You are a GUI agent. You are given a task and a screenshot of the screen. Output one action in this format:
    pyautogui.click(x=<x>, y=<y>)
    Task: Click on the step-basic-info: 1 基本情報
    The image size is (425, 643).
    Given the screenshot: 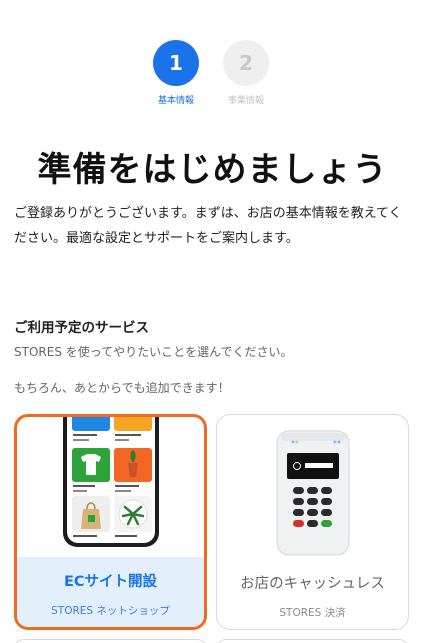 What is the action you would take?
    pyautogui.click(x=176, y=73)
    